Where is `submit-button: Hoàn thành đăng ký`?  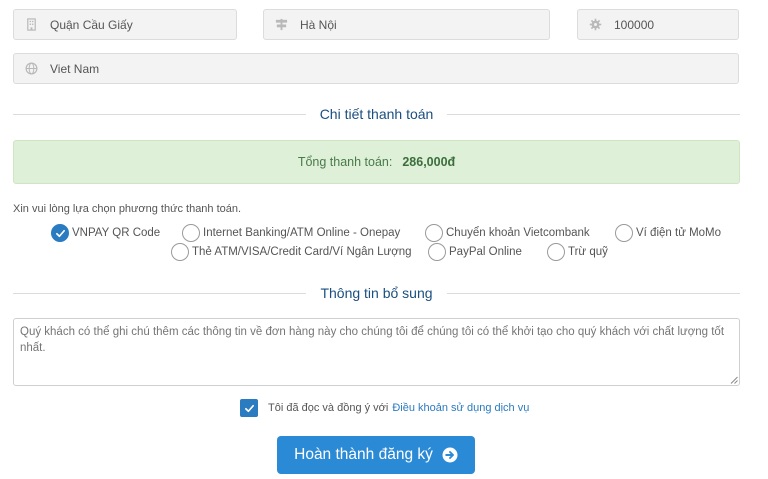 submit-button: Hoàn thành đăng ký is located at coordinates (376, 455).